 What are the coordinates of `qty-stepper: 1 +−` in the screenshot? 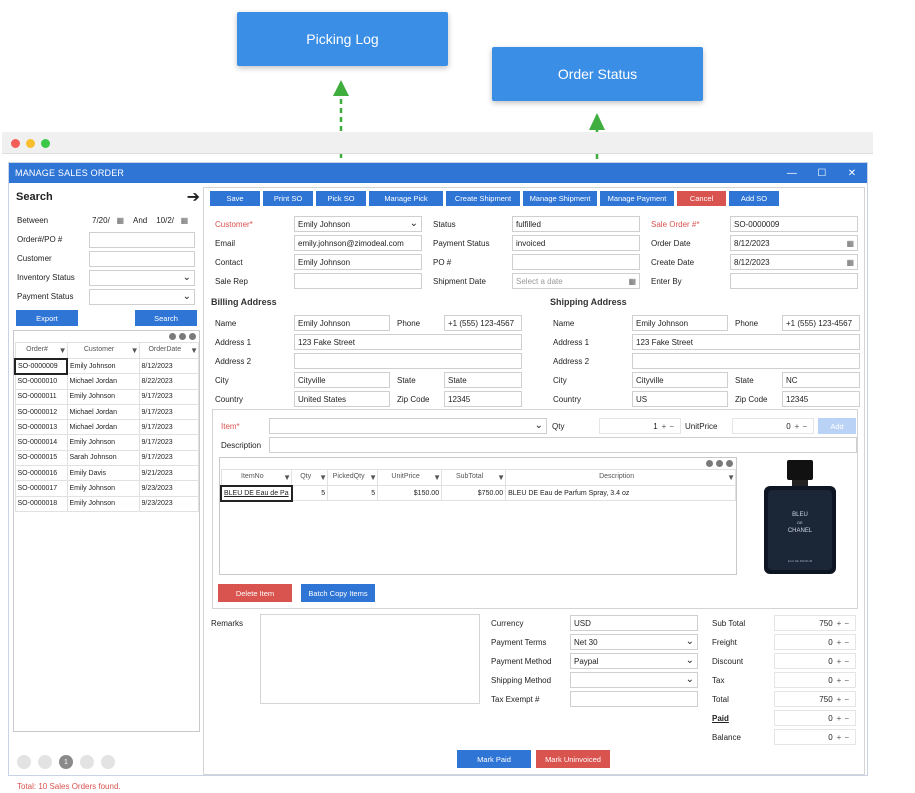 It's located at (640, 426).